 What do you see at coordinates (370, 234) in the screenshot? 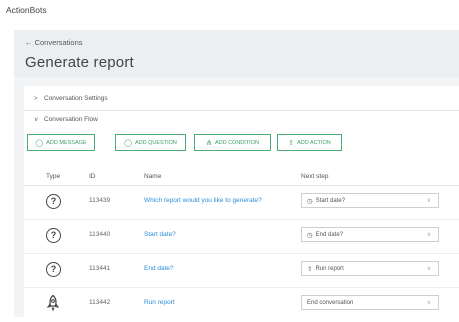
I see `next-step-select: ◷ End date? ∨` at bounding box center [370, 234].